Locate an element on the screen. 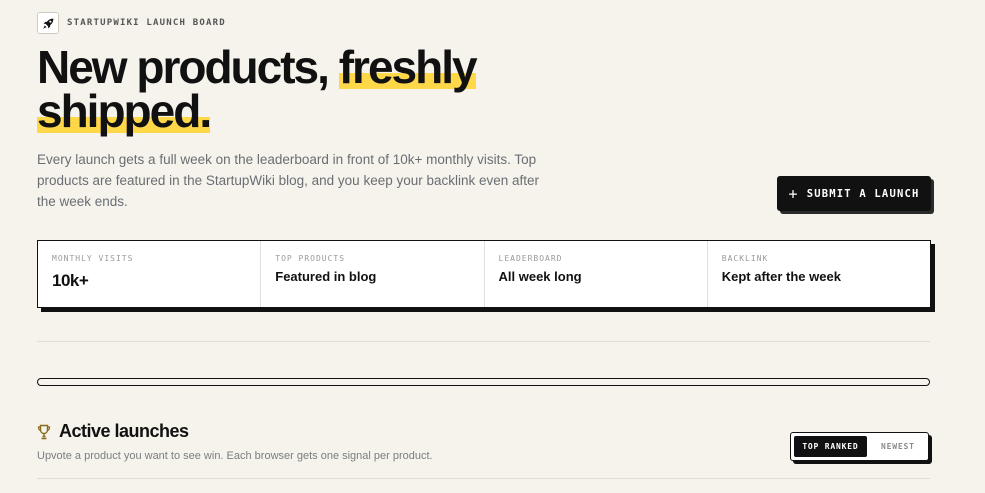  submit-launch-button: + SUBMIT A LAUNCH is located at coordinates (854, 193).